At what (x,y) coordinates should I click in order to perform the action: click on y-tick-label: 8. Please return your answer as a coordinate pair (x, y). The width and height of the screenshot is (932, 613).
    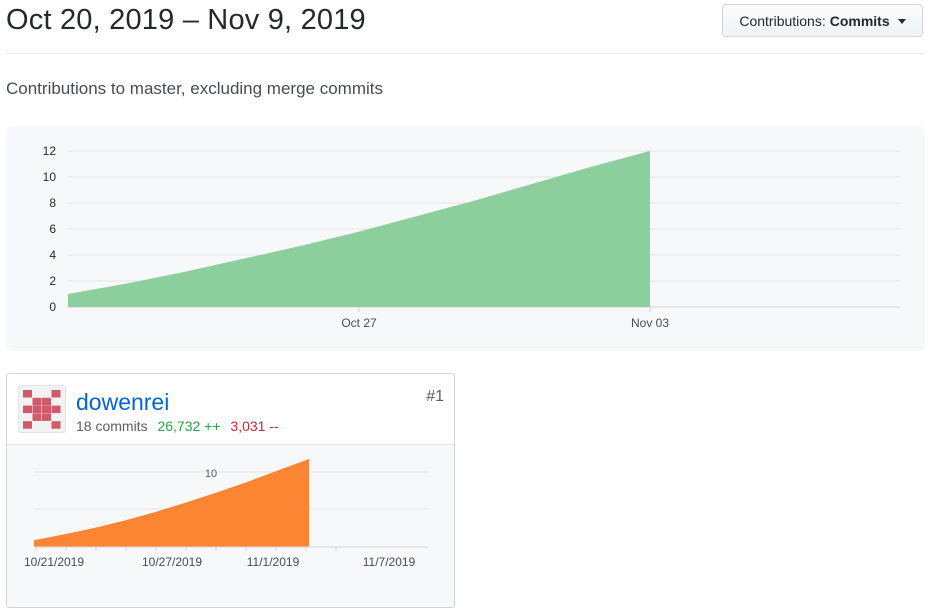
    Looking at the image, I should click on (52, 203).